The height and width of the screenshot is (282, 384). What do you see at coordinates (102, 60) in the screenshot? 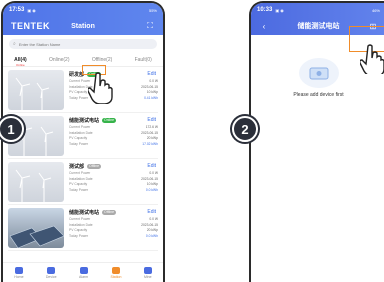
I see `tab-offline-label: Offline(2)` at bounding box center [102, 60].